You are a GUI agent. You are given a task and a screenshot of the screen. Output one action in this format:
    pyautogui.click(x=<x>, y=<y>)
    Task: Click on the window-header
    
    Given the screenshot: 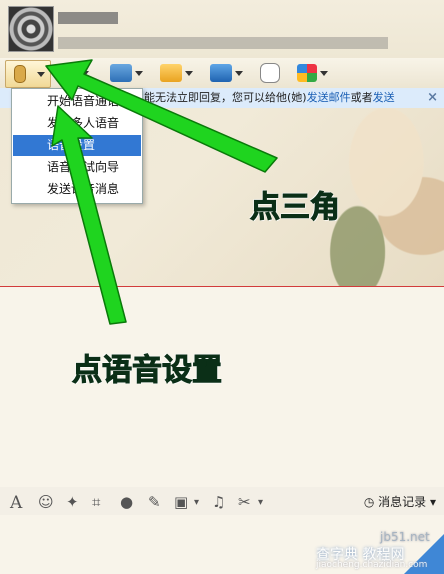 What is the action you would take?
    pyautogui.click(x=222, y=29)
    